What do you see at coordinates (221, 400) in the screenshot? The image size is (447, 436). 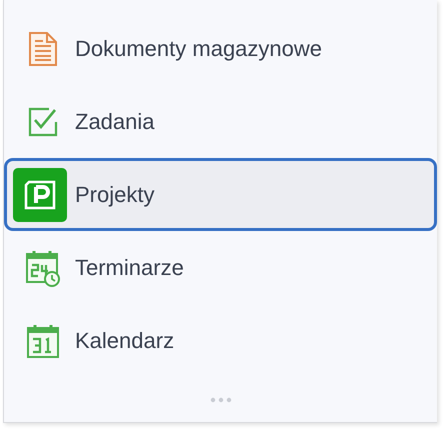 I see `more-icon` at bounding box center [221, 400].